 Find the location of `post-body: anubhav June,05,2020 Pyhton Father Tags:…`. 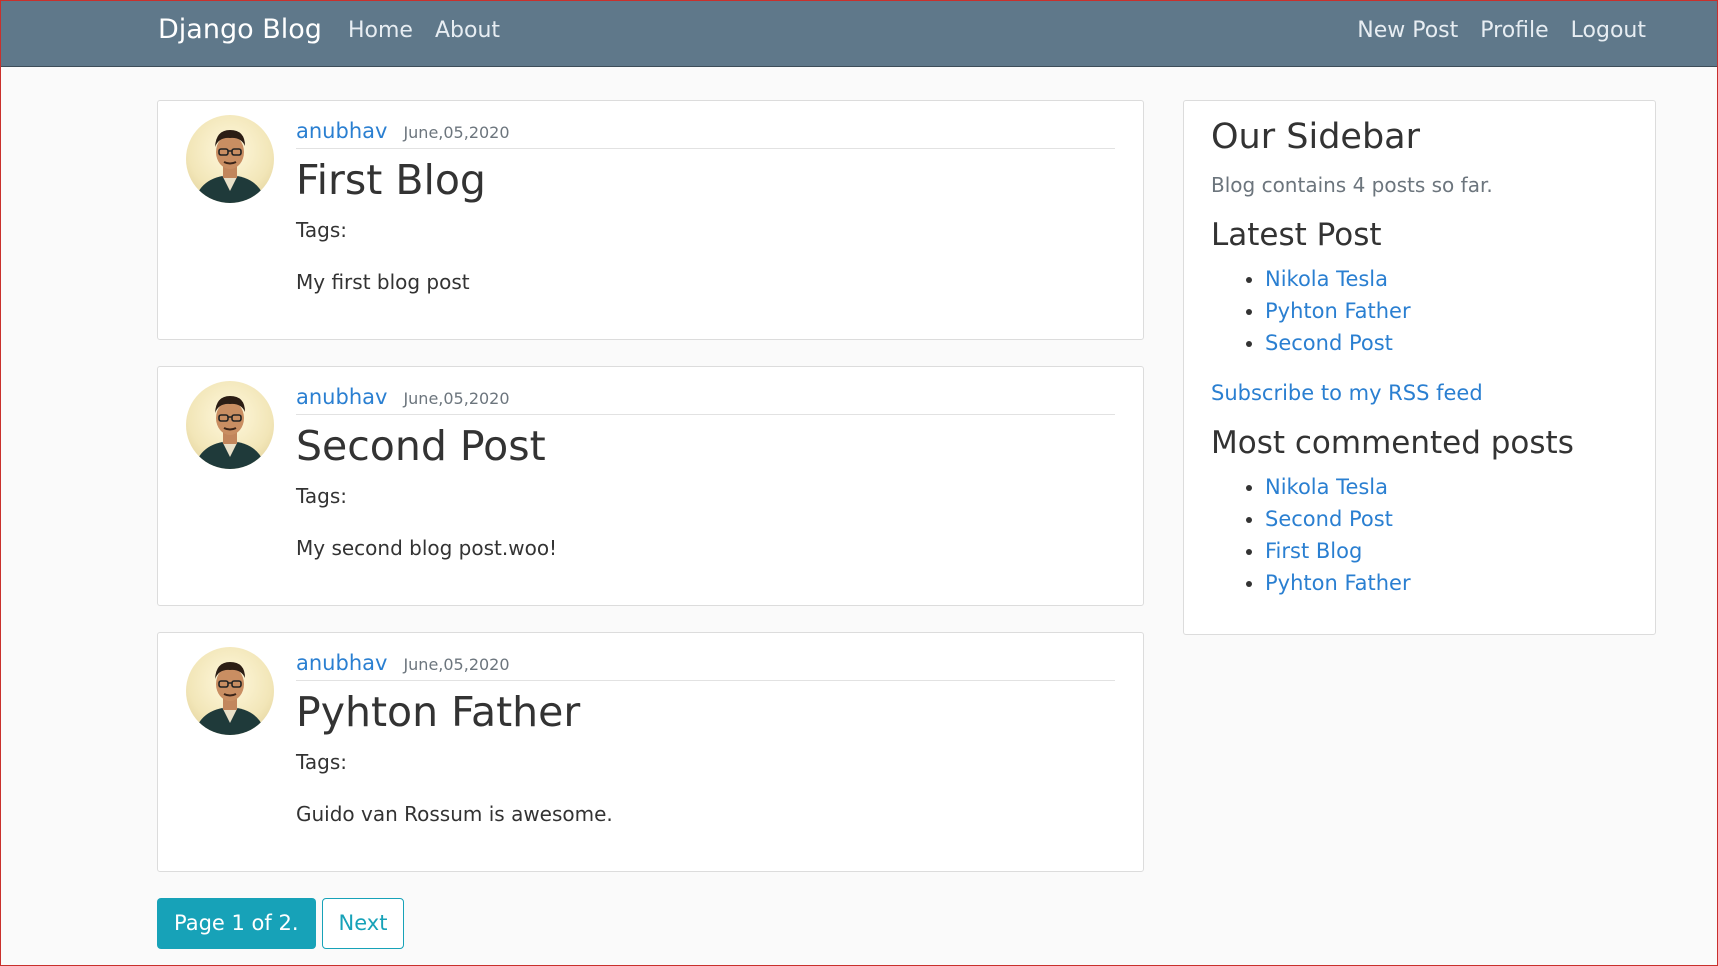

post-body: anubhav June,05,2020 Pyhton Father Tags:… is located at coordinates (705, 738).